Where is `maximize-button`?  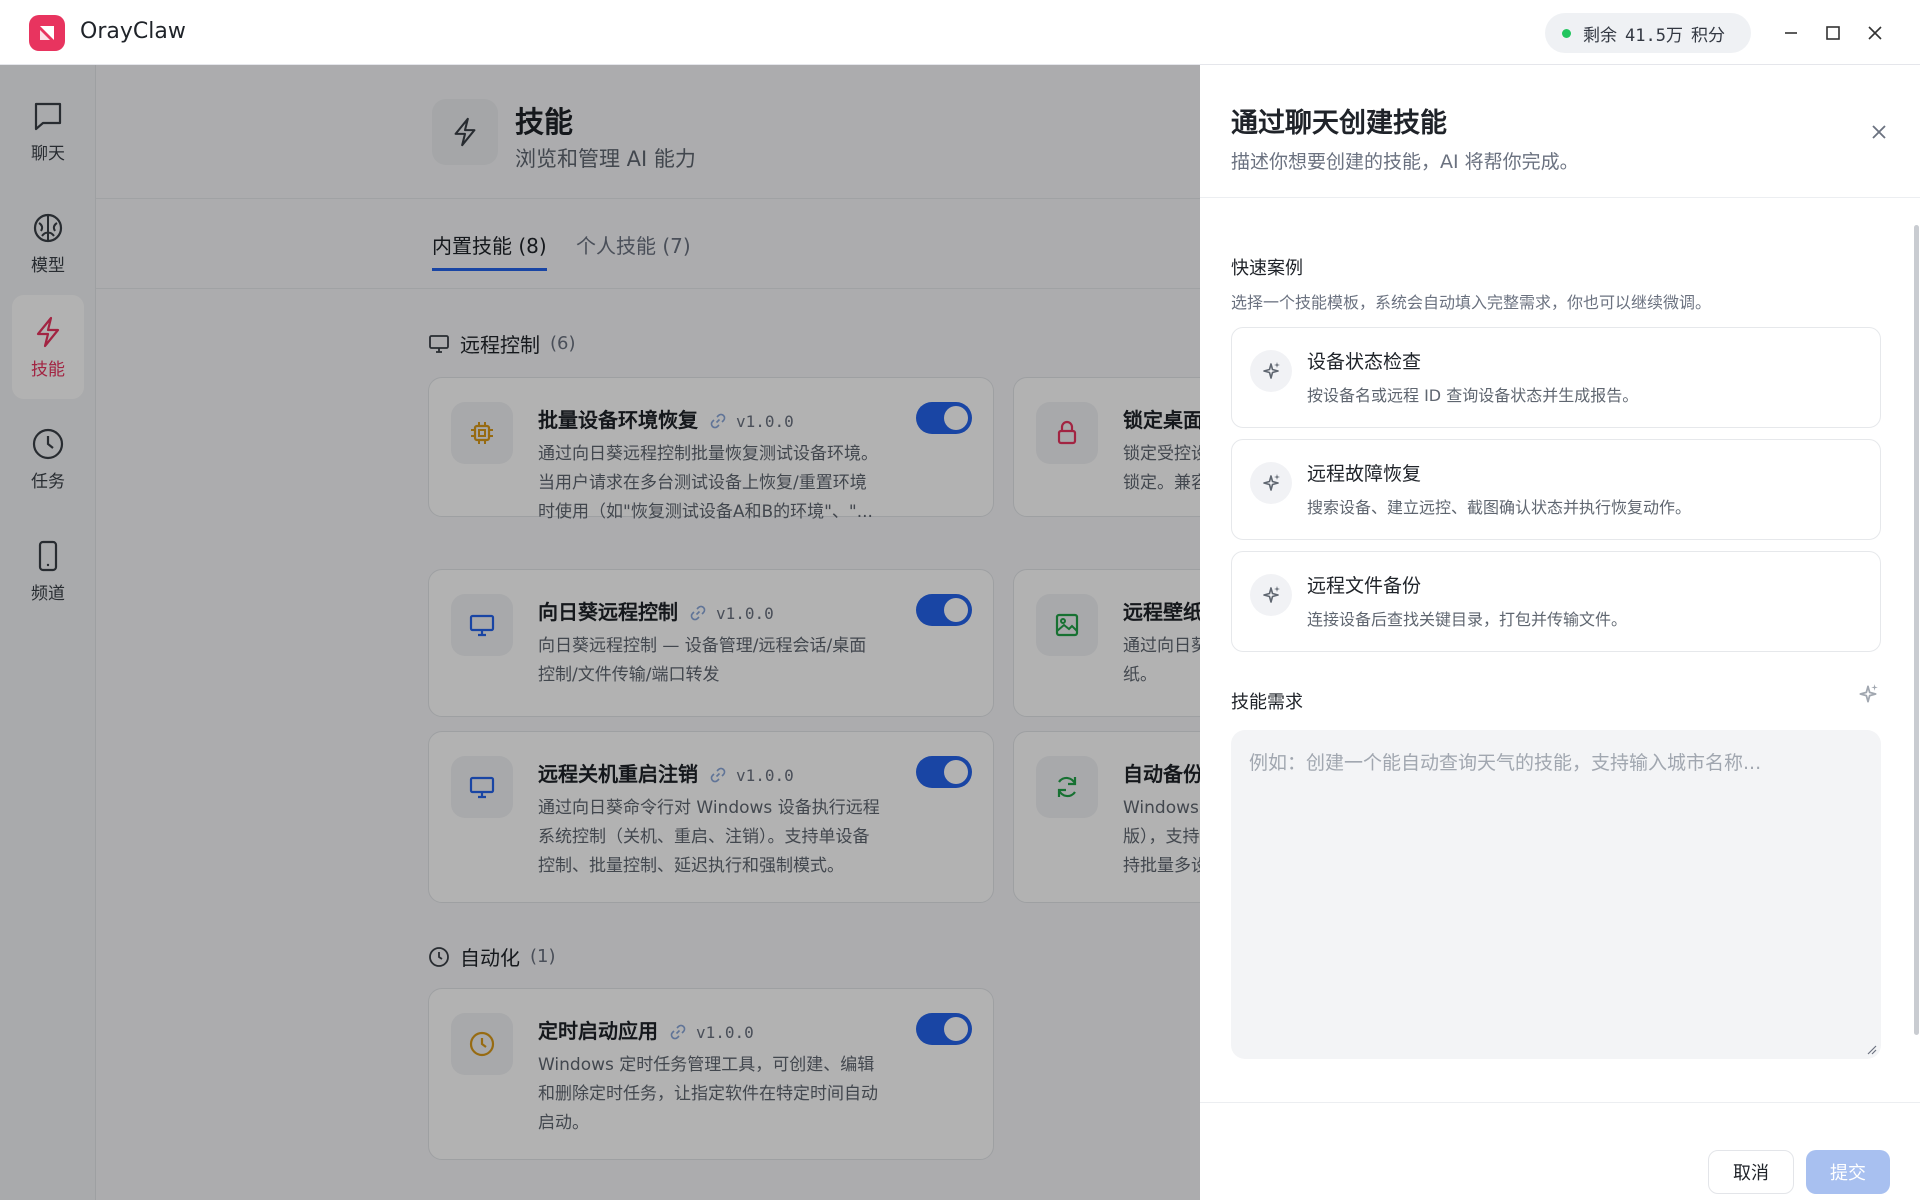
maximize-button is located at coordinates (1833, 33).